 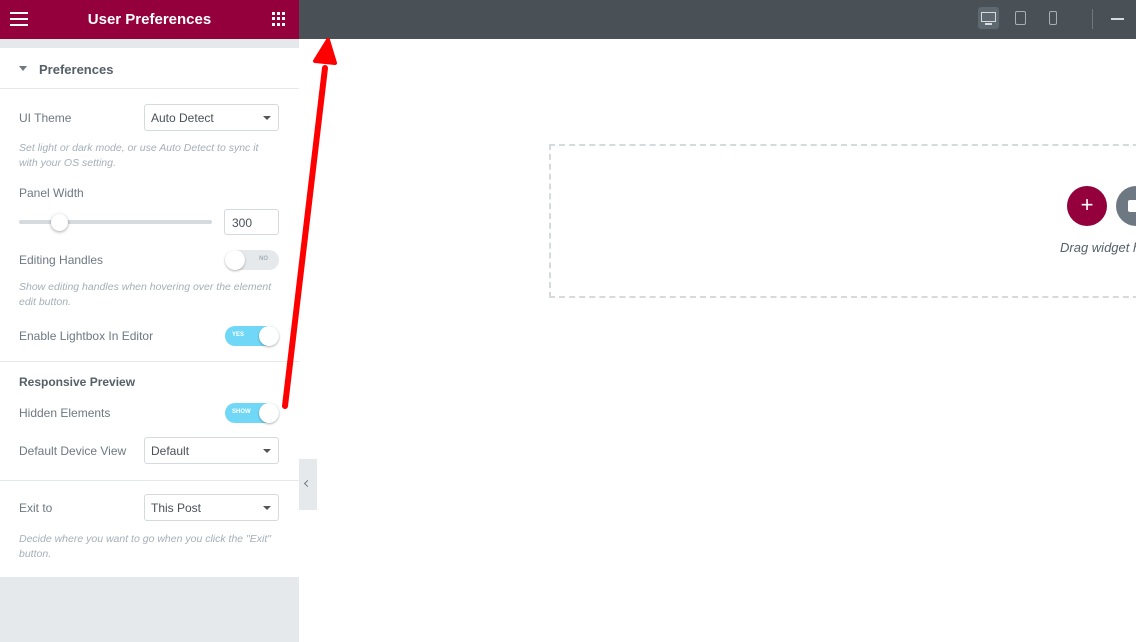 I want to click on arrow-shaft, so click(x=305, y=237).